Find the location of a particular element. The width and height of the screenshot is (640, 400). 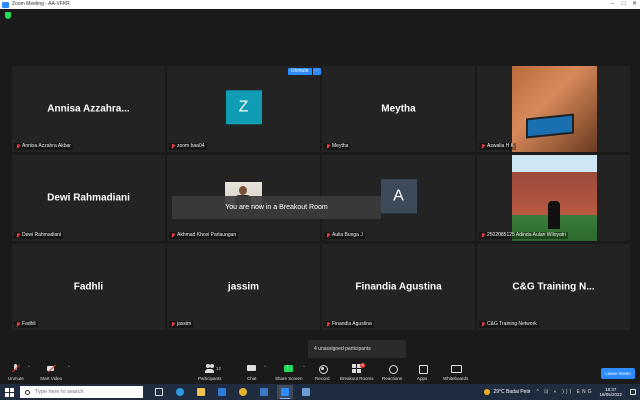

windows-start-icon is located at coordinates (9, 392).